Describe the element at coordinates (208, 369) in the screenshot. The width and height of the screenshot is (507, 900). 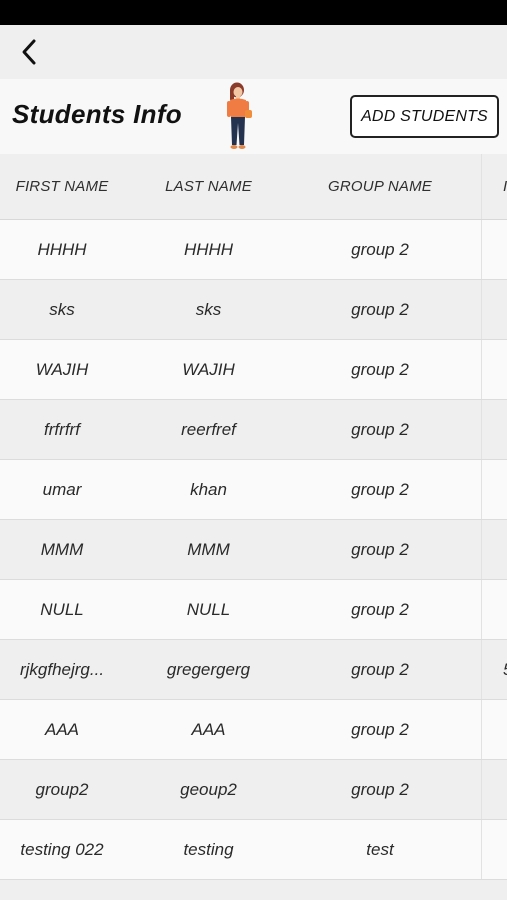
I see `last-name-cell: WAJIH` at that location.